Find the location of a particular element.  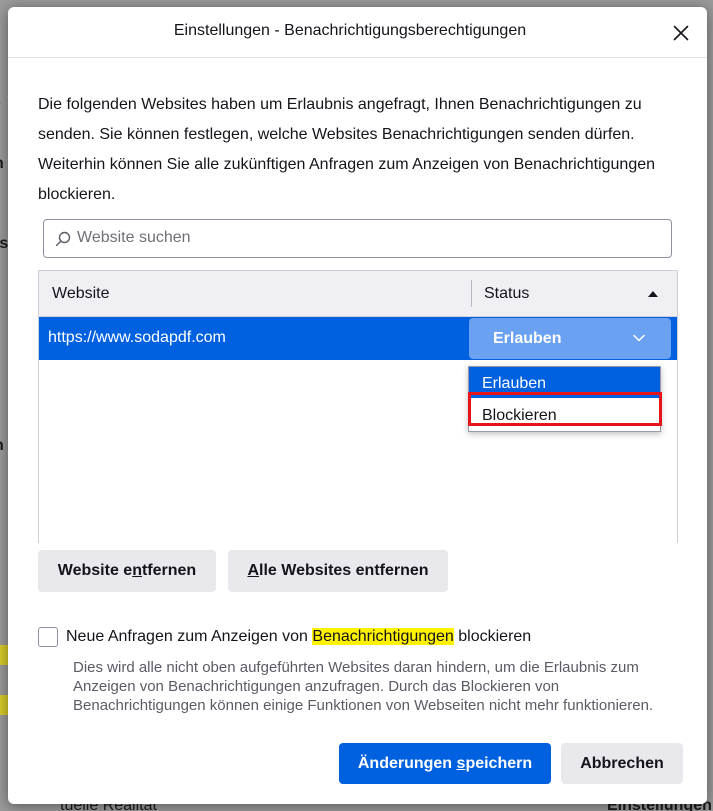

bg-text-fragment: ts is located at coordinates (4, 243).